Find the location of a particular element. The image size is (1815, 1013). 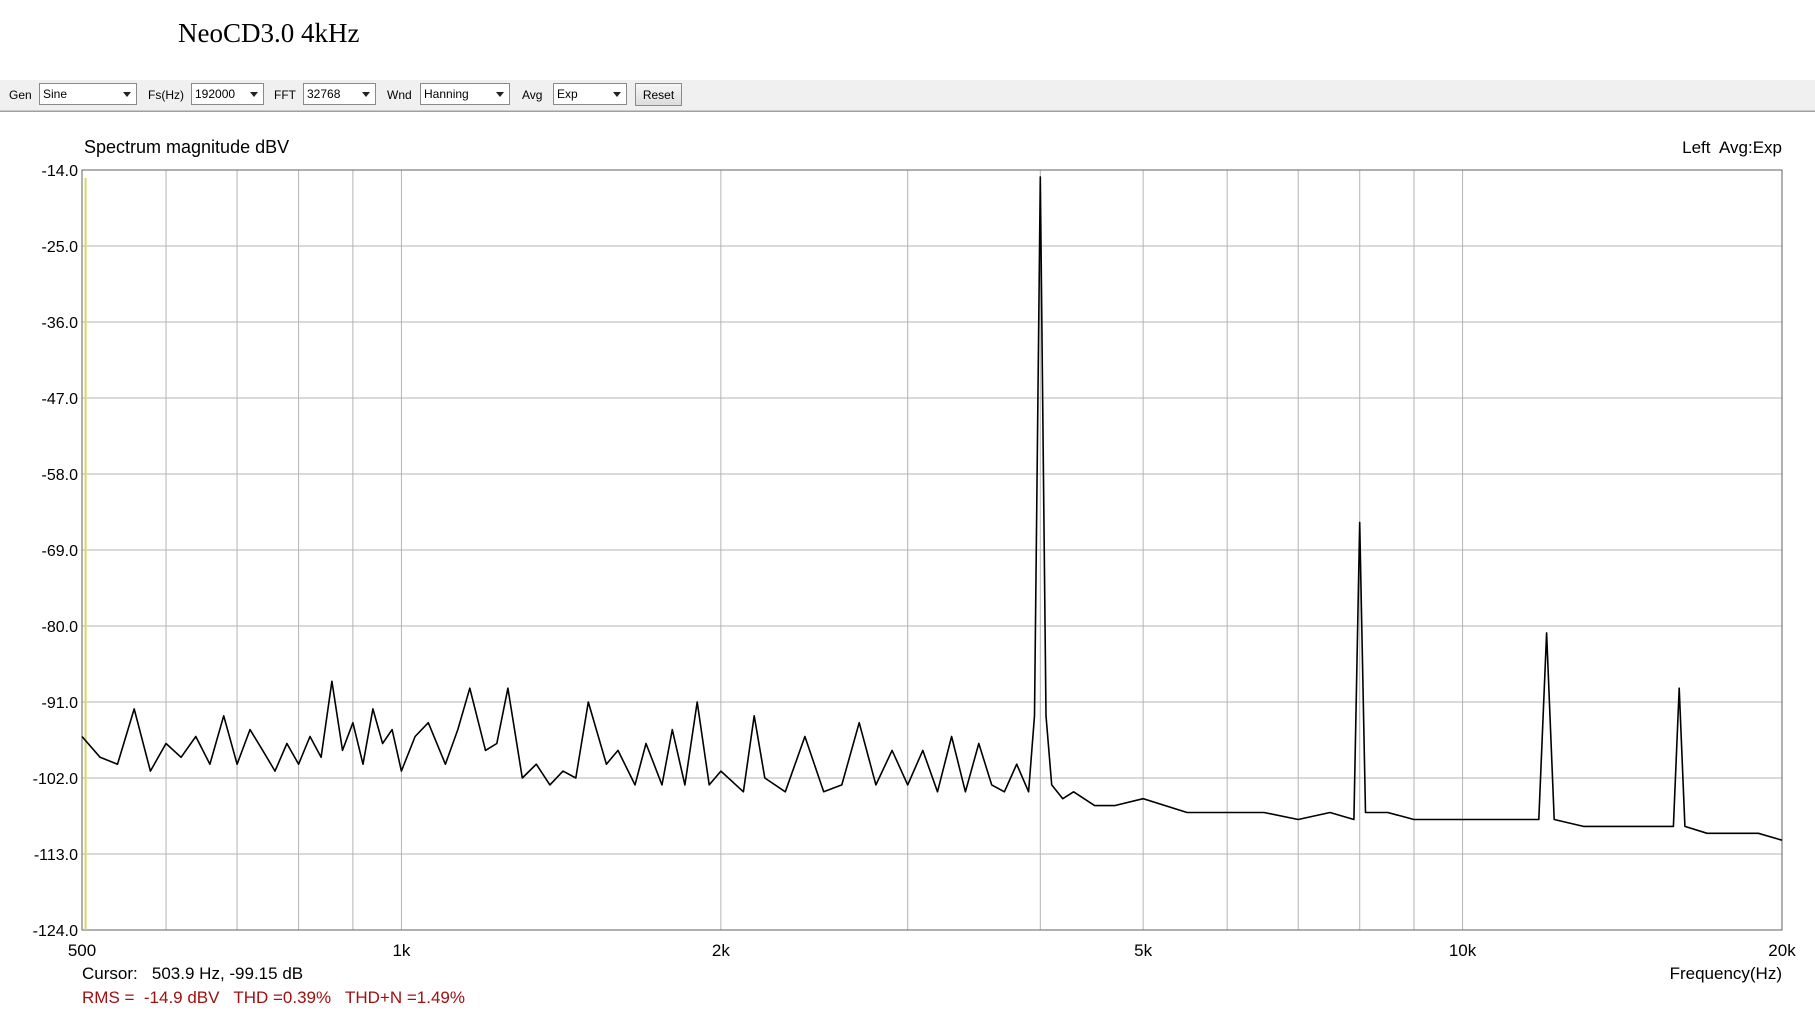

page-title: NeoCD3.0 4kHz is located at coordinates (269, 33).